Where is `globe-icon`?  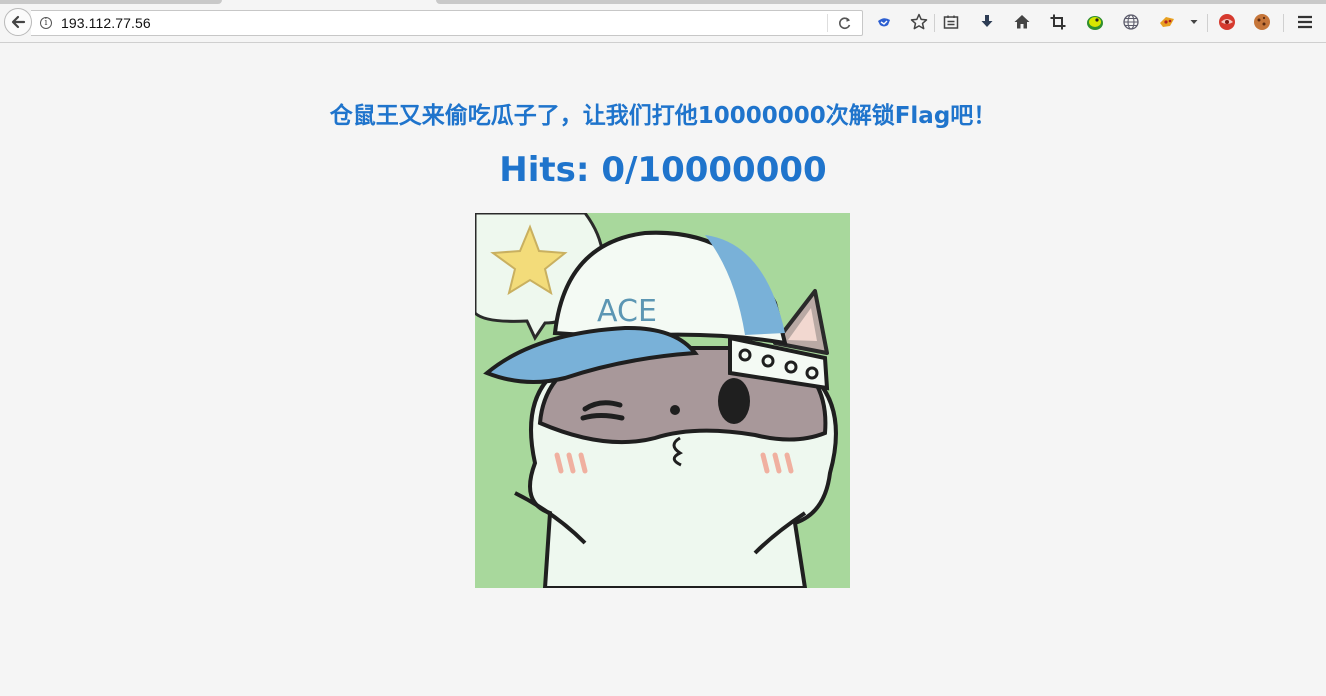 globe-icon is located at coordinates (1131, 22).